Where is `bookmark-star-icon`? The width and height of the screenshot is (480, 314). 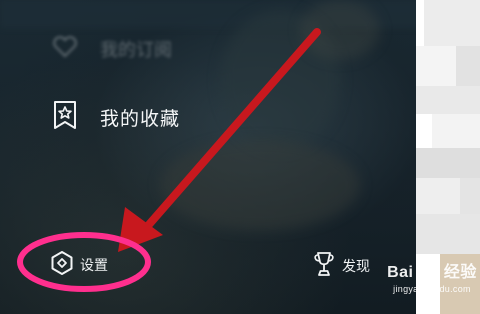 bookmark-star-icon is located at coordinates (65, 117).